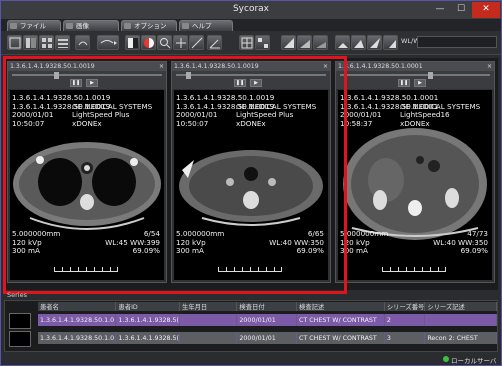 This screenshot has width=502, height=366. I want to click on column-header: 患者ID, so click(148, 306).